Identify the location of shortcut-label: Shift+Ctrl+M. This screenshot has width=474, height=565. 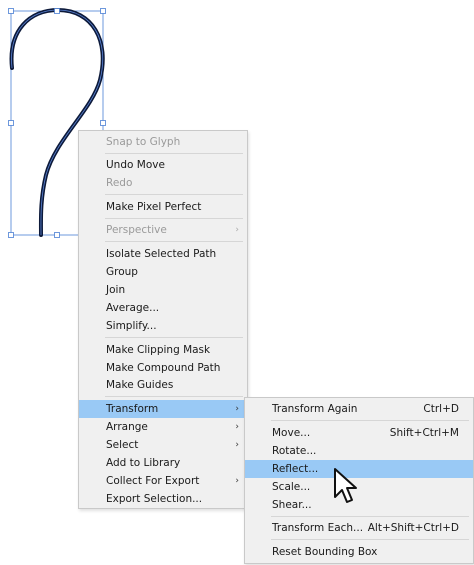
(424, 433).